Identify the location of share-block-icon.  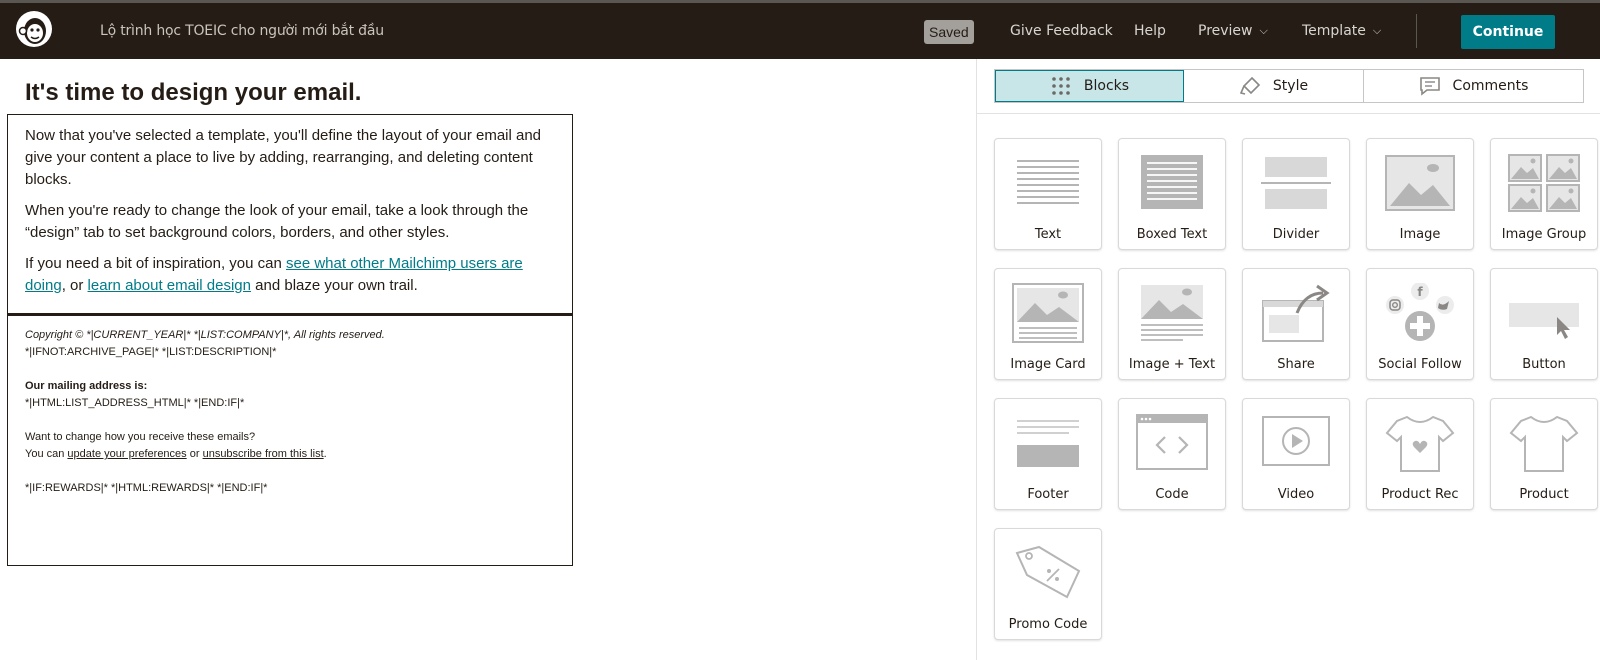
(1296, 313).